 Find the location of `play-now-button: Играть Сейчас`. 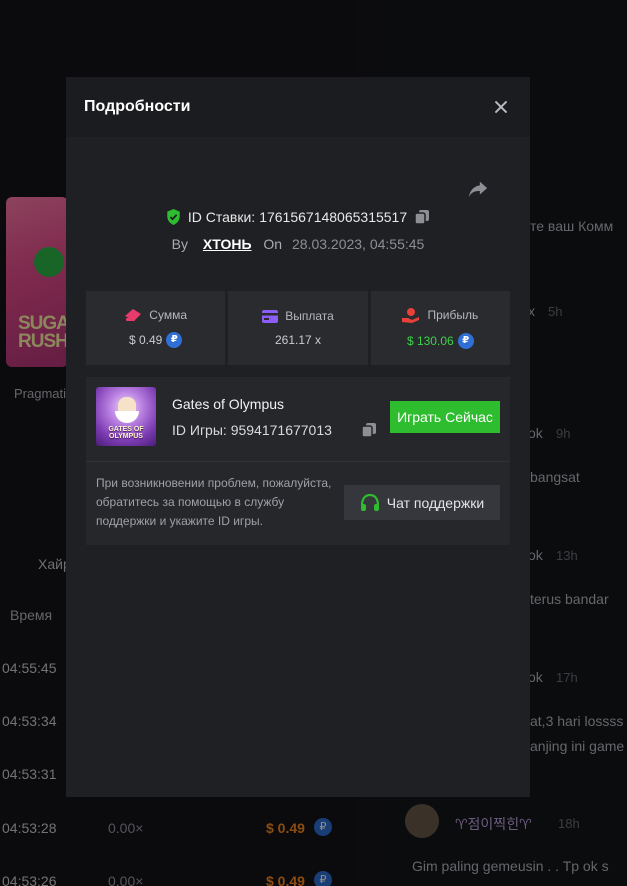

play-now-button: Играть Сейчас is located at coordinates (445, 417).